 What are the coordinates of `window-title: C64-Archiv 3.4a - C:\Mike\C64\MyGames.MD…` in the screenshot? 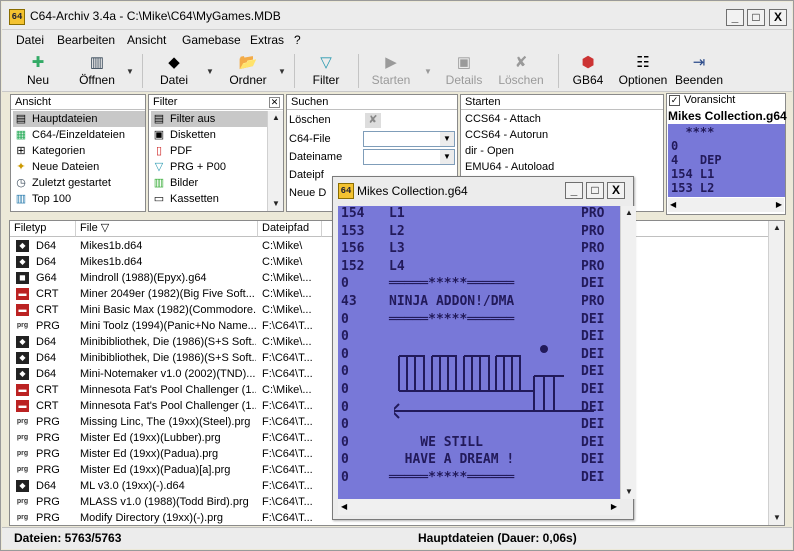 It's located at (155, 16).